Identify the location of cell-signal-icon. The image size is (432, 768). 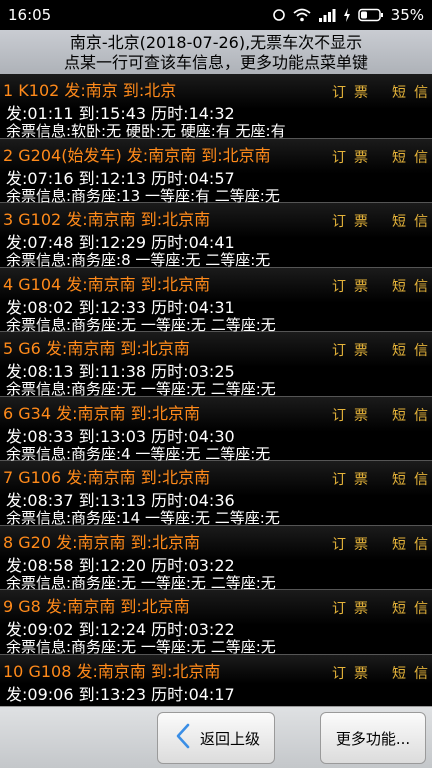
(327, 15).